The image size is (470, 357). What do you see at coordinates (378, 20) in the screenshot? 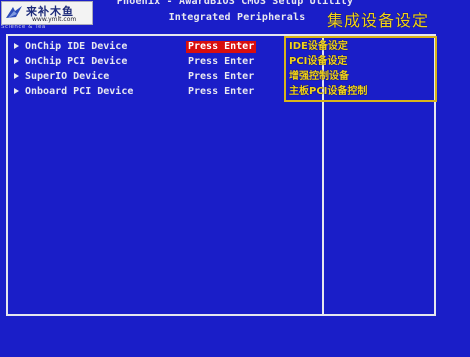
I see `chinese-page-title: 集成设备设定` at bounding box center [378, 20].